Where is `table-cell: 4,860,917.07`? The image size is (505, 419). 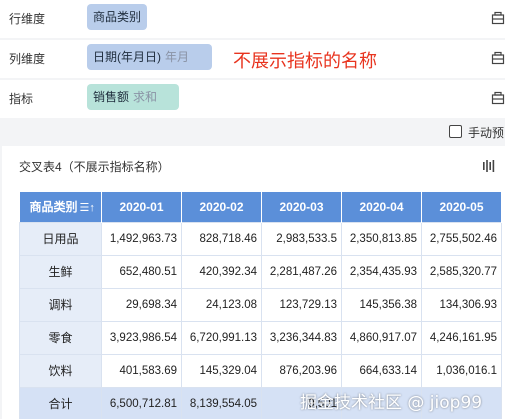 table-cell: 4,860,917.07 is located at coordinates (381, 337).